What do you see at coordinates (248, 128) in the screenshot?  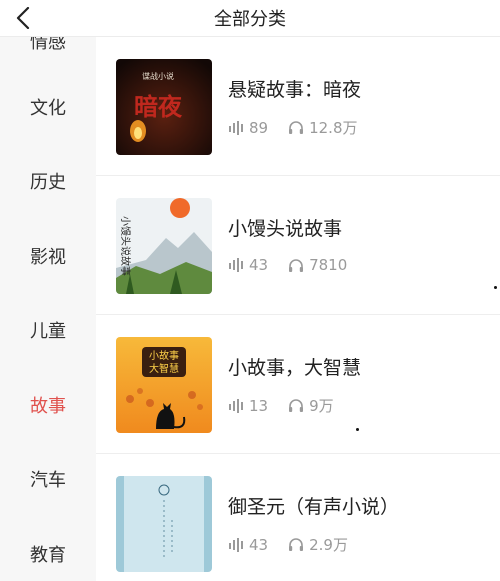 I see `track-count: 89` at bounding box center [248, 128].